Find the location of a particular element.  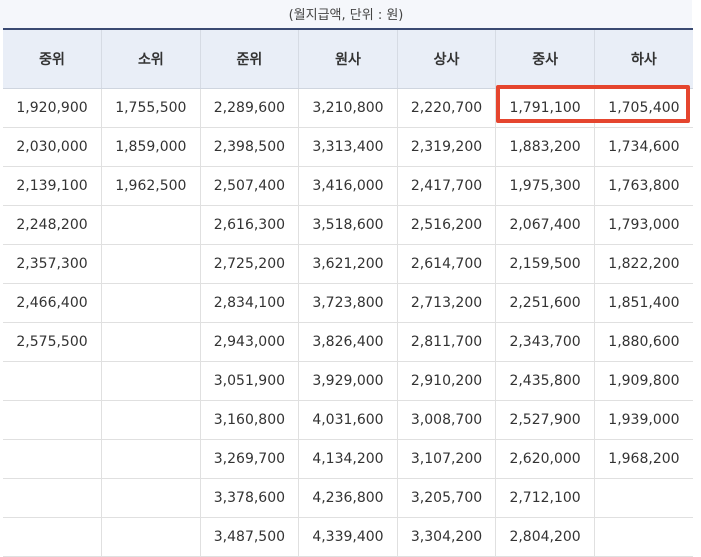

header-cell-2: 준위 is located at coordinates (250, 58).